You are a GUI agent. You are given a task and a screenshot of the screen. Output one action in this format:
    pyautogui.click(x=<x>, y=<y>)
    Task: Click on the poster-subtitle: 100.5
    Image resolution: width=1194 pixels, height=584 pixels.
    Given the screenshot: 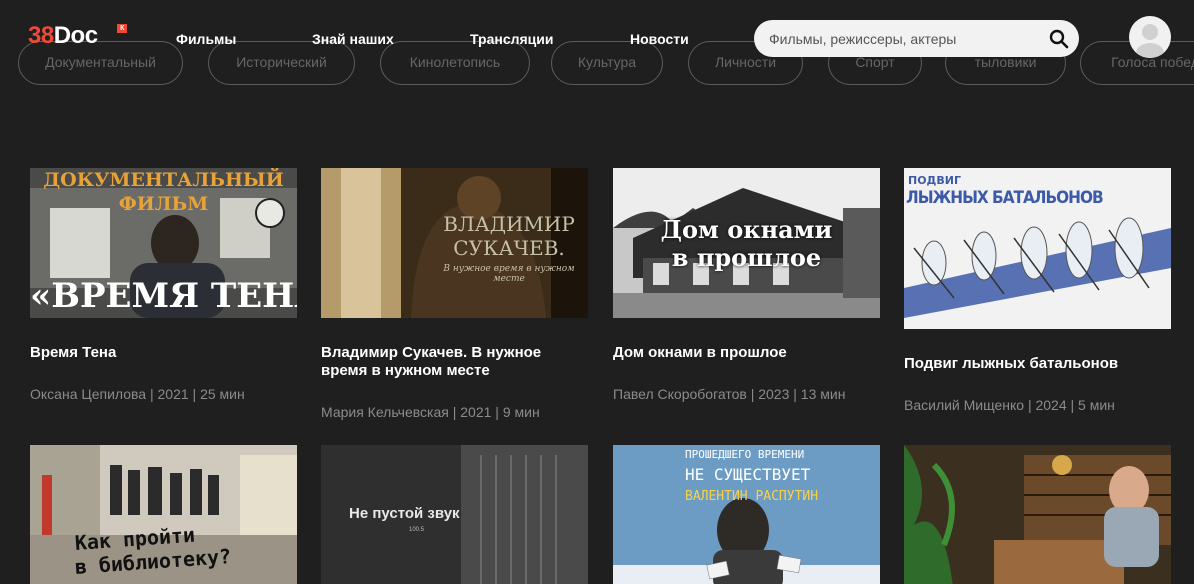 What is the action you would take?
    pyautogui.click(x=417, y=530)
    